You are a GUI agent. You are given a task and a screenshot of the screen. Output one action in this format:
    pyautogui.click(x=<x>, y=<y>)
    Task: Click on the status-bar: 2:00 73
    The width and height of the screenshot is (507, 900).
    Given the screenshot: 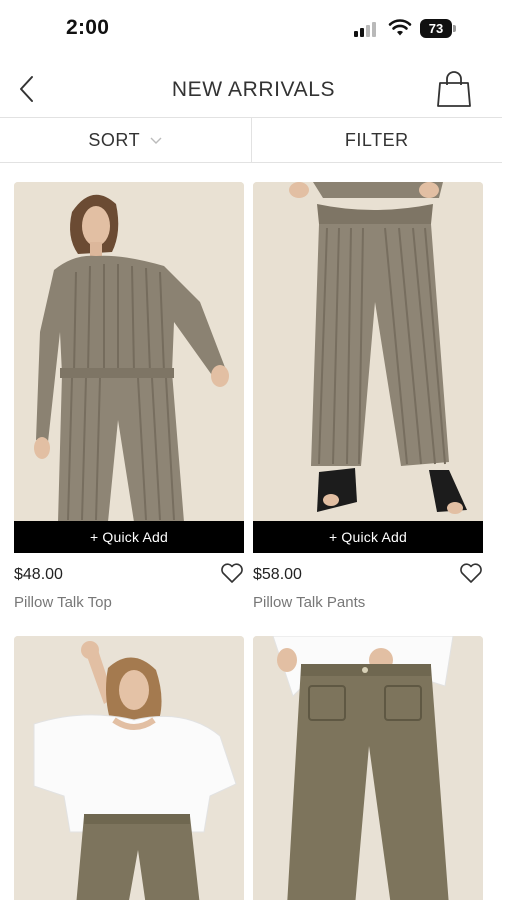 What is the action you would take?
    pyautogui.click(x=253, y=29)
    